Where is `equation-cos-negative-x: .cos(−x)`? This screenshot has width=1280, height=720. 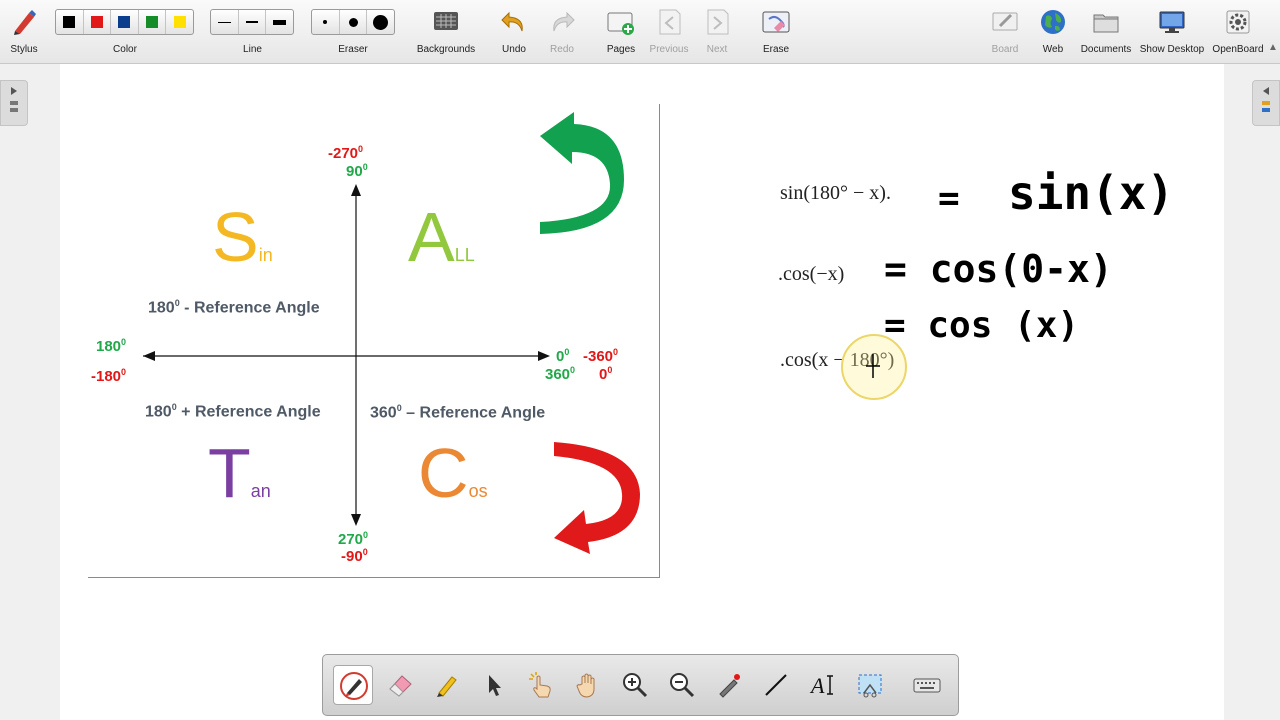 equation-cos-negative-x: .cos(−x) is located at coordinates (811, 274).